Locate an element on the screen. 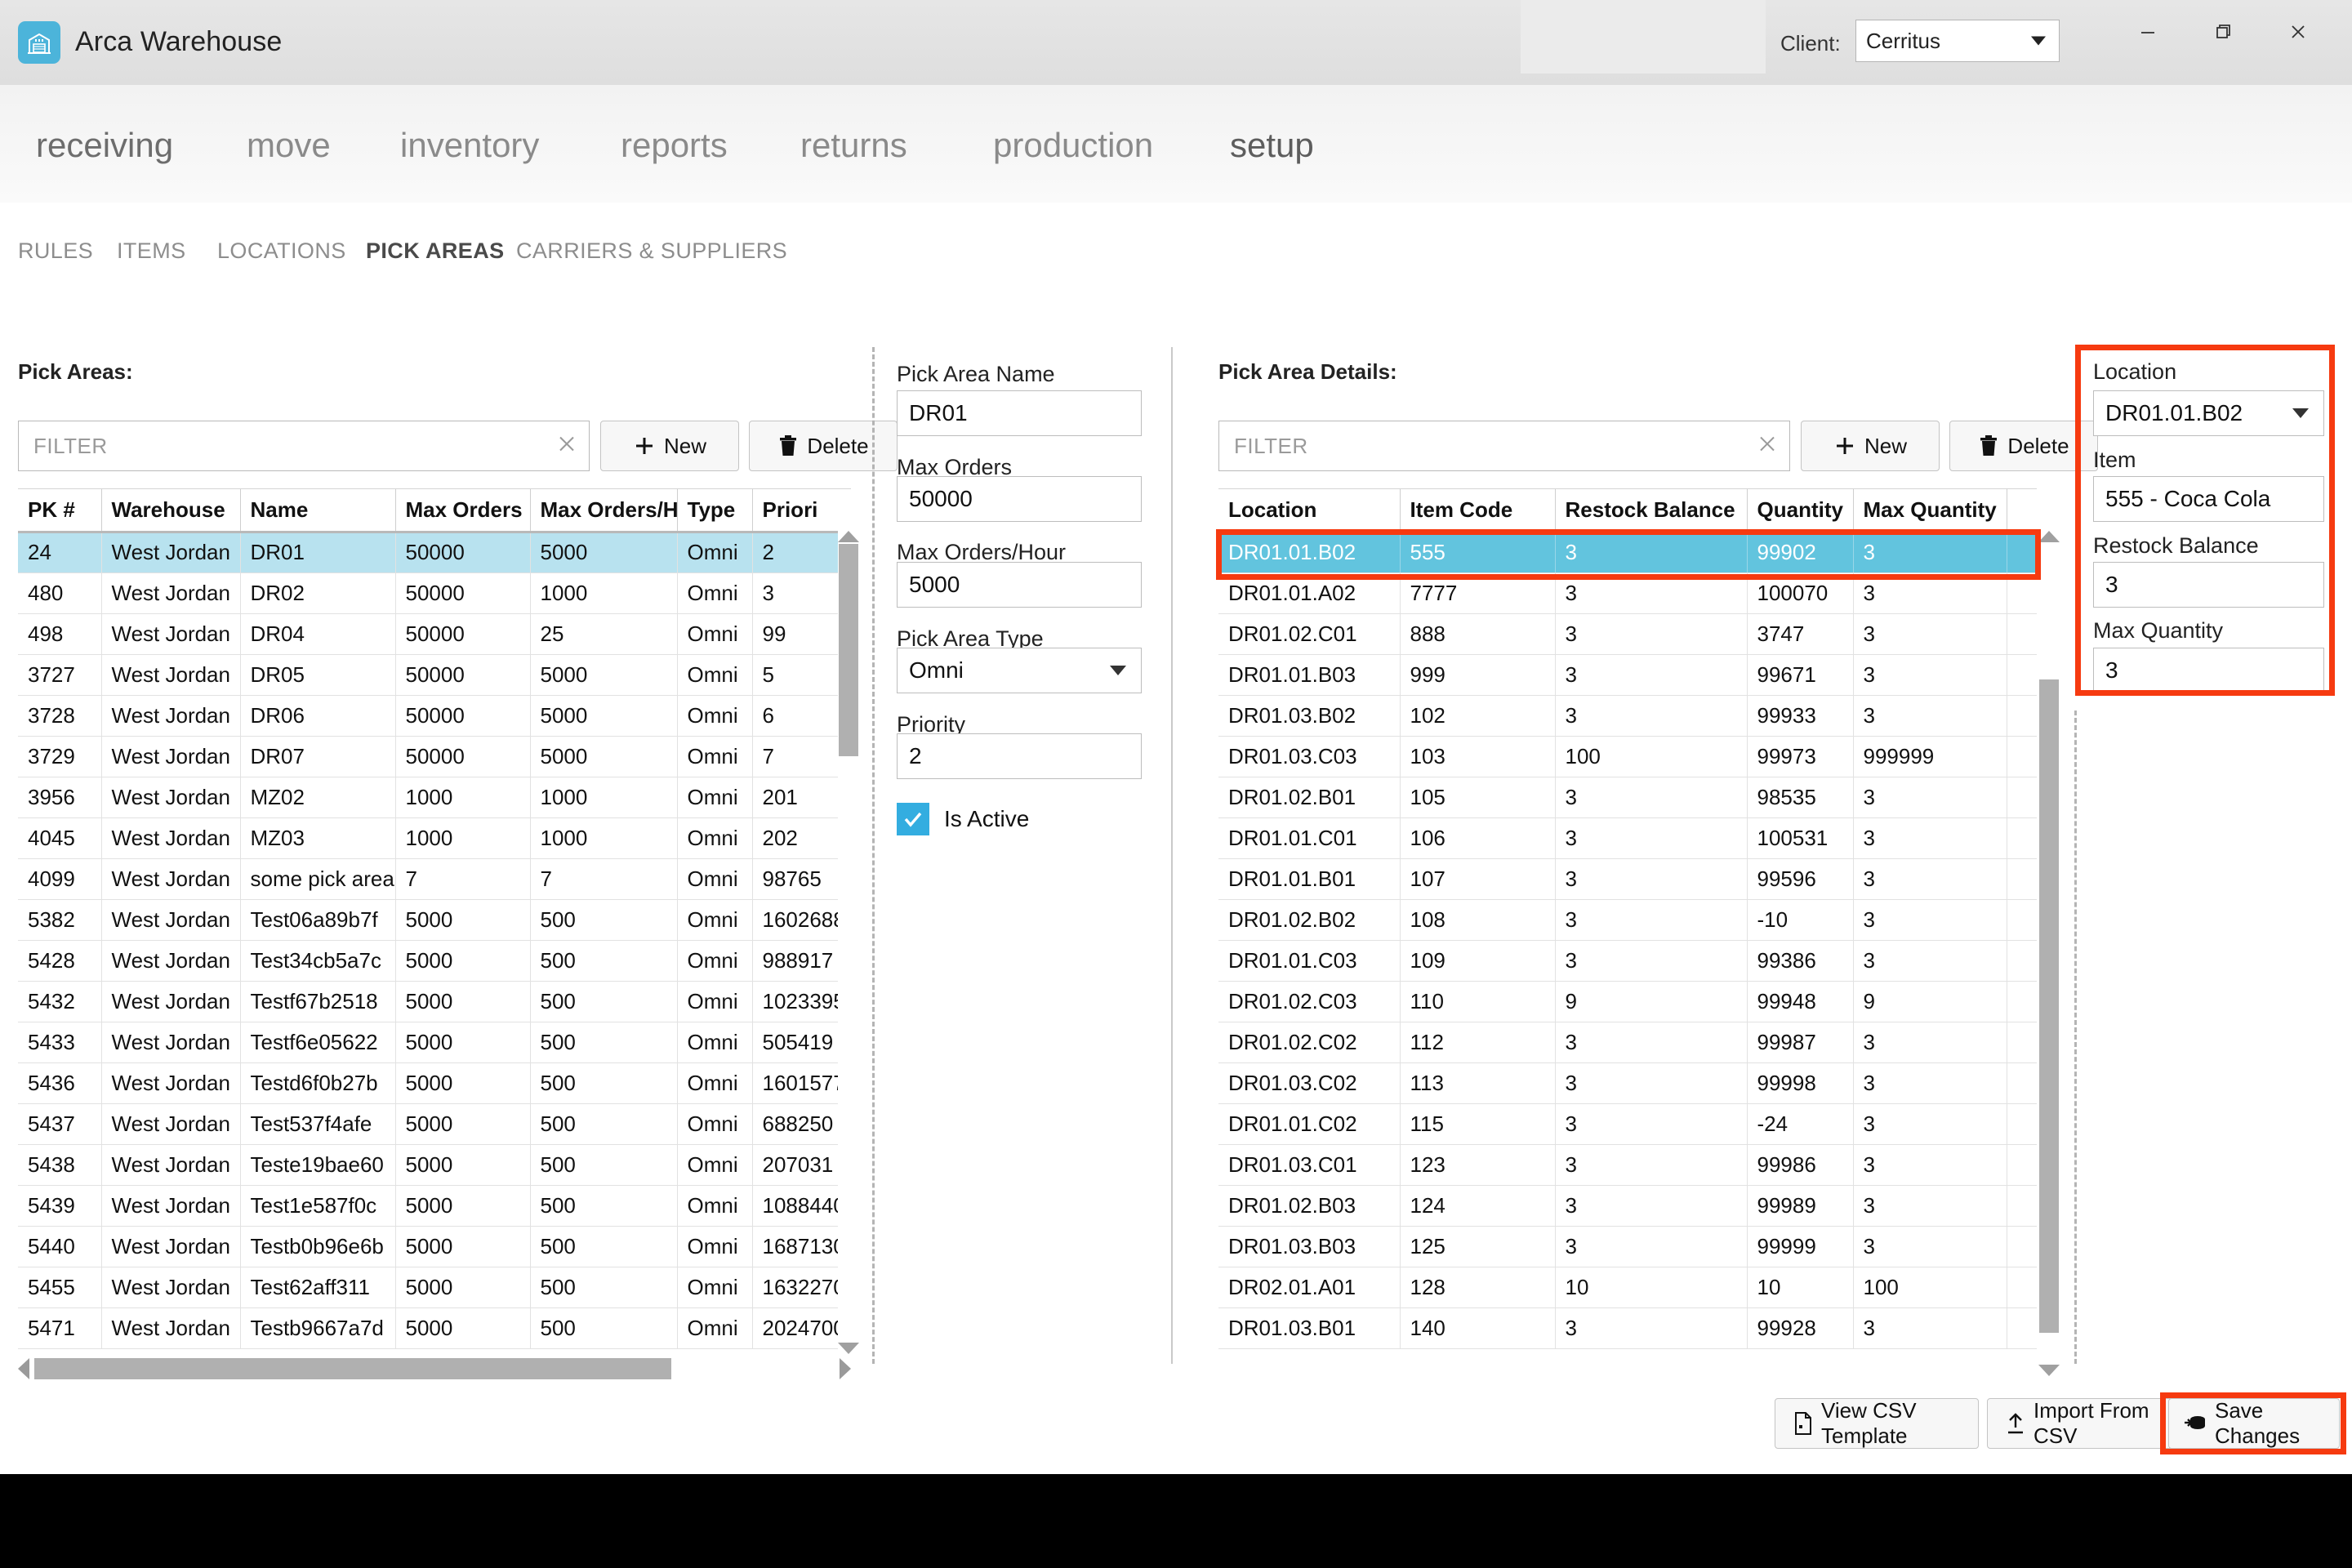 This screenshot has height=1568, width=2352. table-row: DR01.03.B02 102 3 99933 3 is located at coordinates (1627, 716).